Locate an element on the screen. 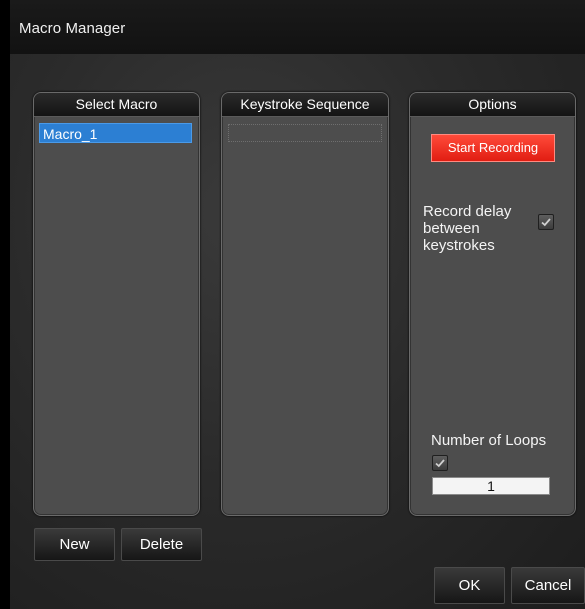  keystroke-slot is located at coordinates (305, 133).